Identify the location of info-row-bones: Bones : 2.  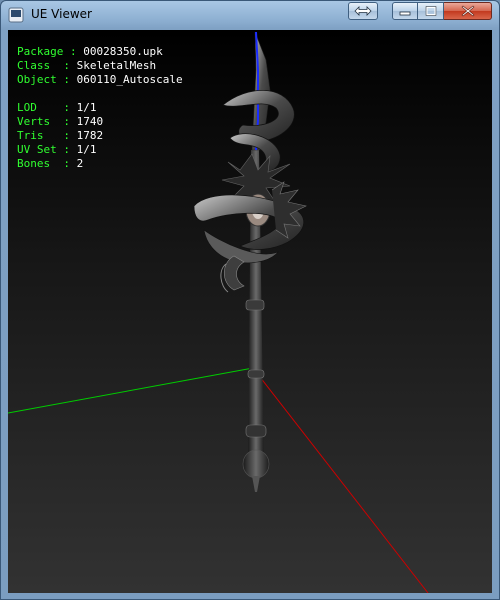
(50, 163).